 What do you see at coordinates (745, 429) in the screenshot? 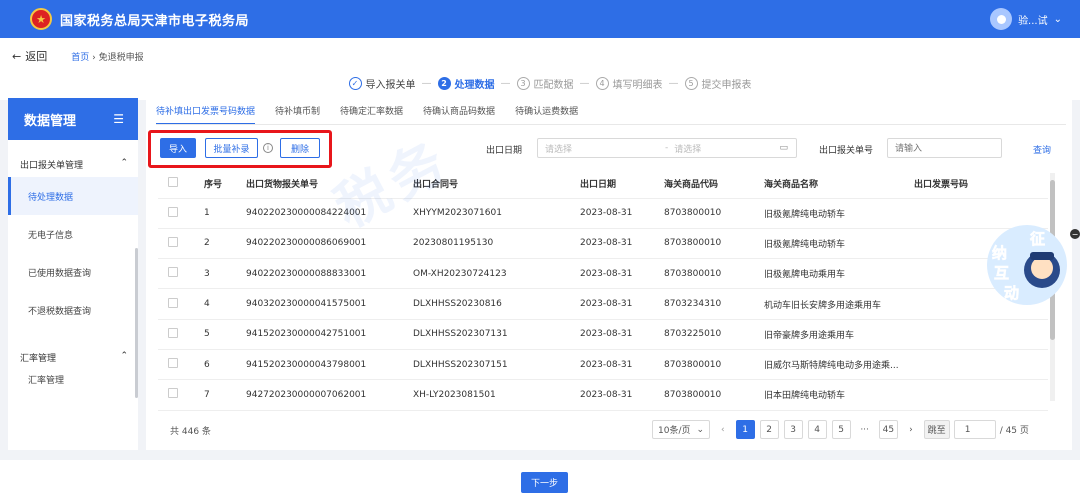
I see `page-button: 1` at bounding box center [745, 429].